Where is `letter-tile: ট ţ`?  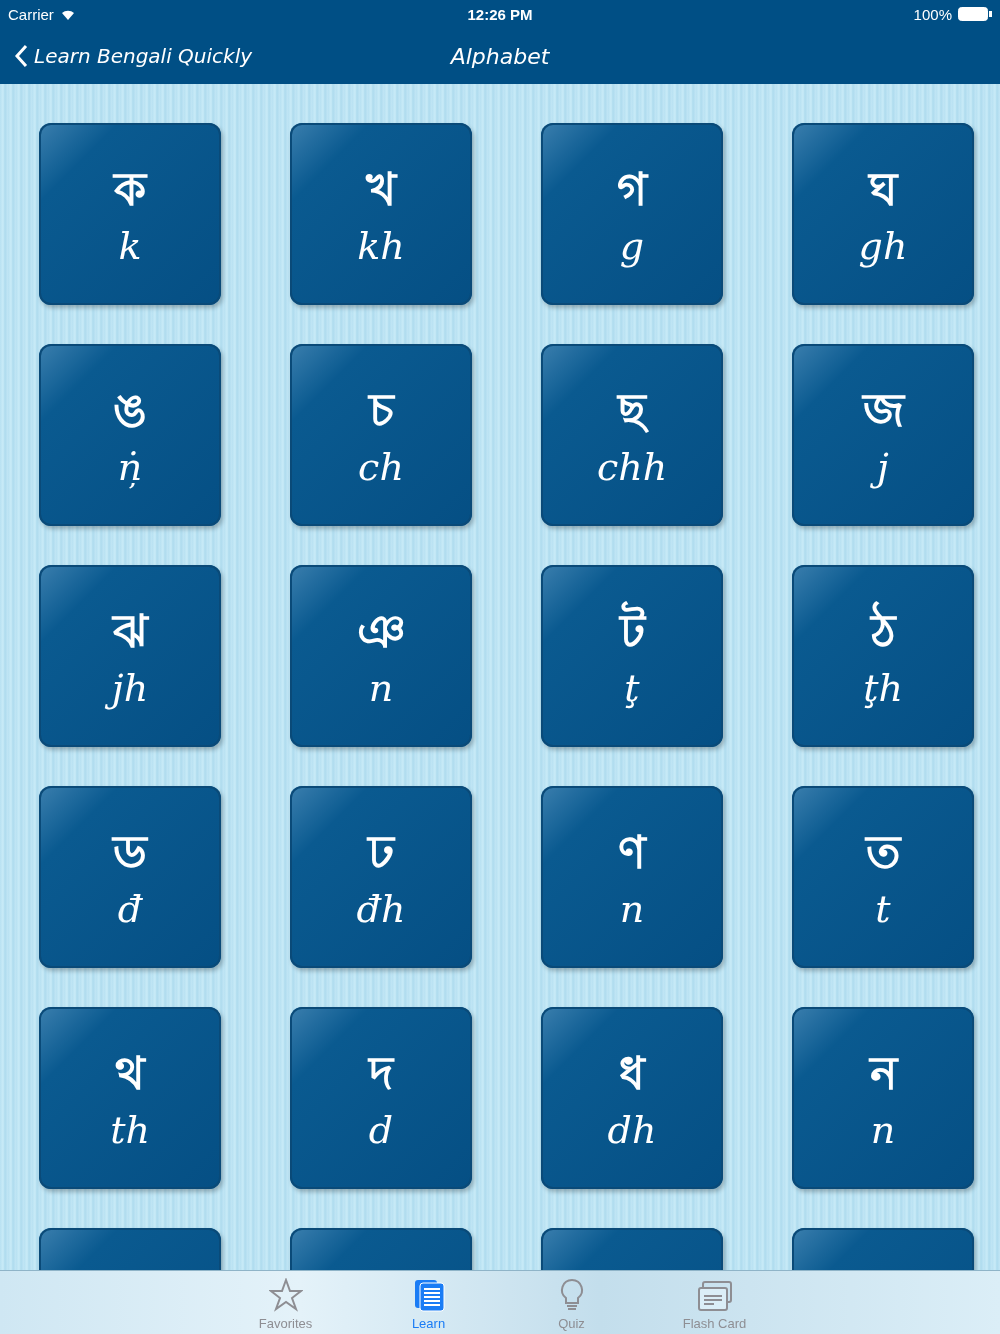
letter-tile: ট ţ is located at coordinates (632, 656).